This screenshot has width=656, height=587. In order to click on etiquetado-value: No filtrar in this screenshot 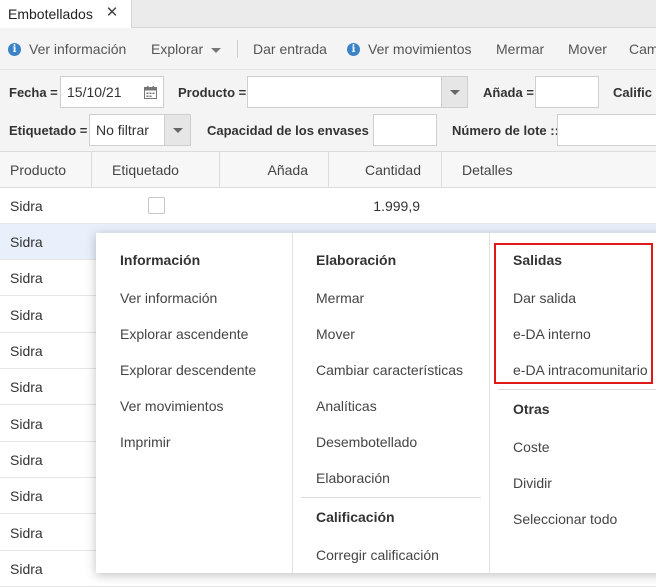, I will do `click(122, 130)`.